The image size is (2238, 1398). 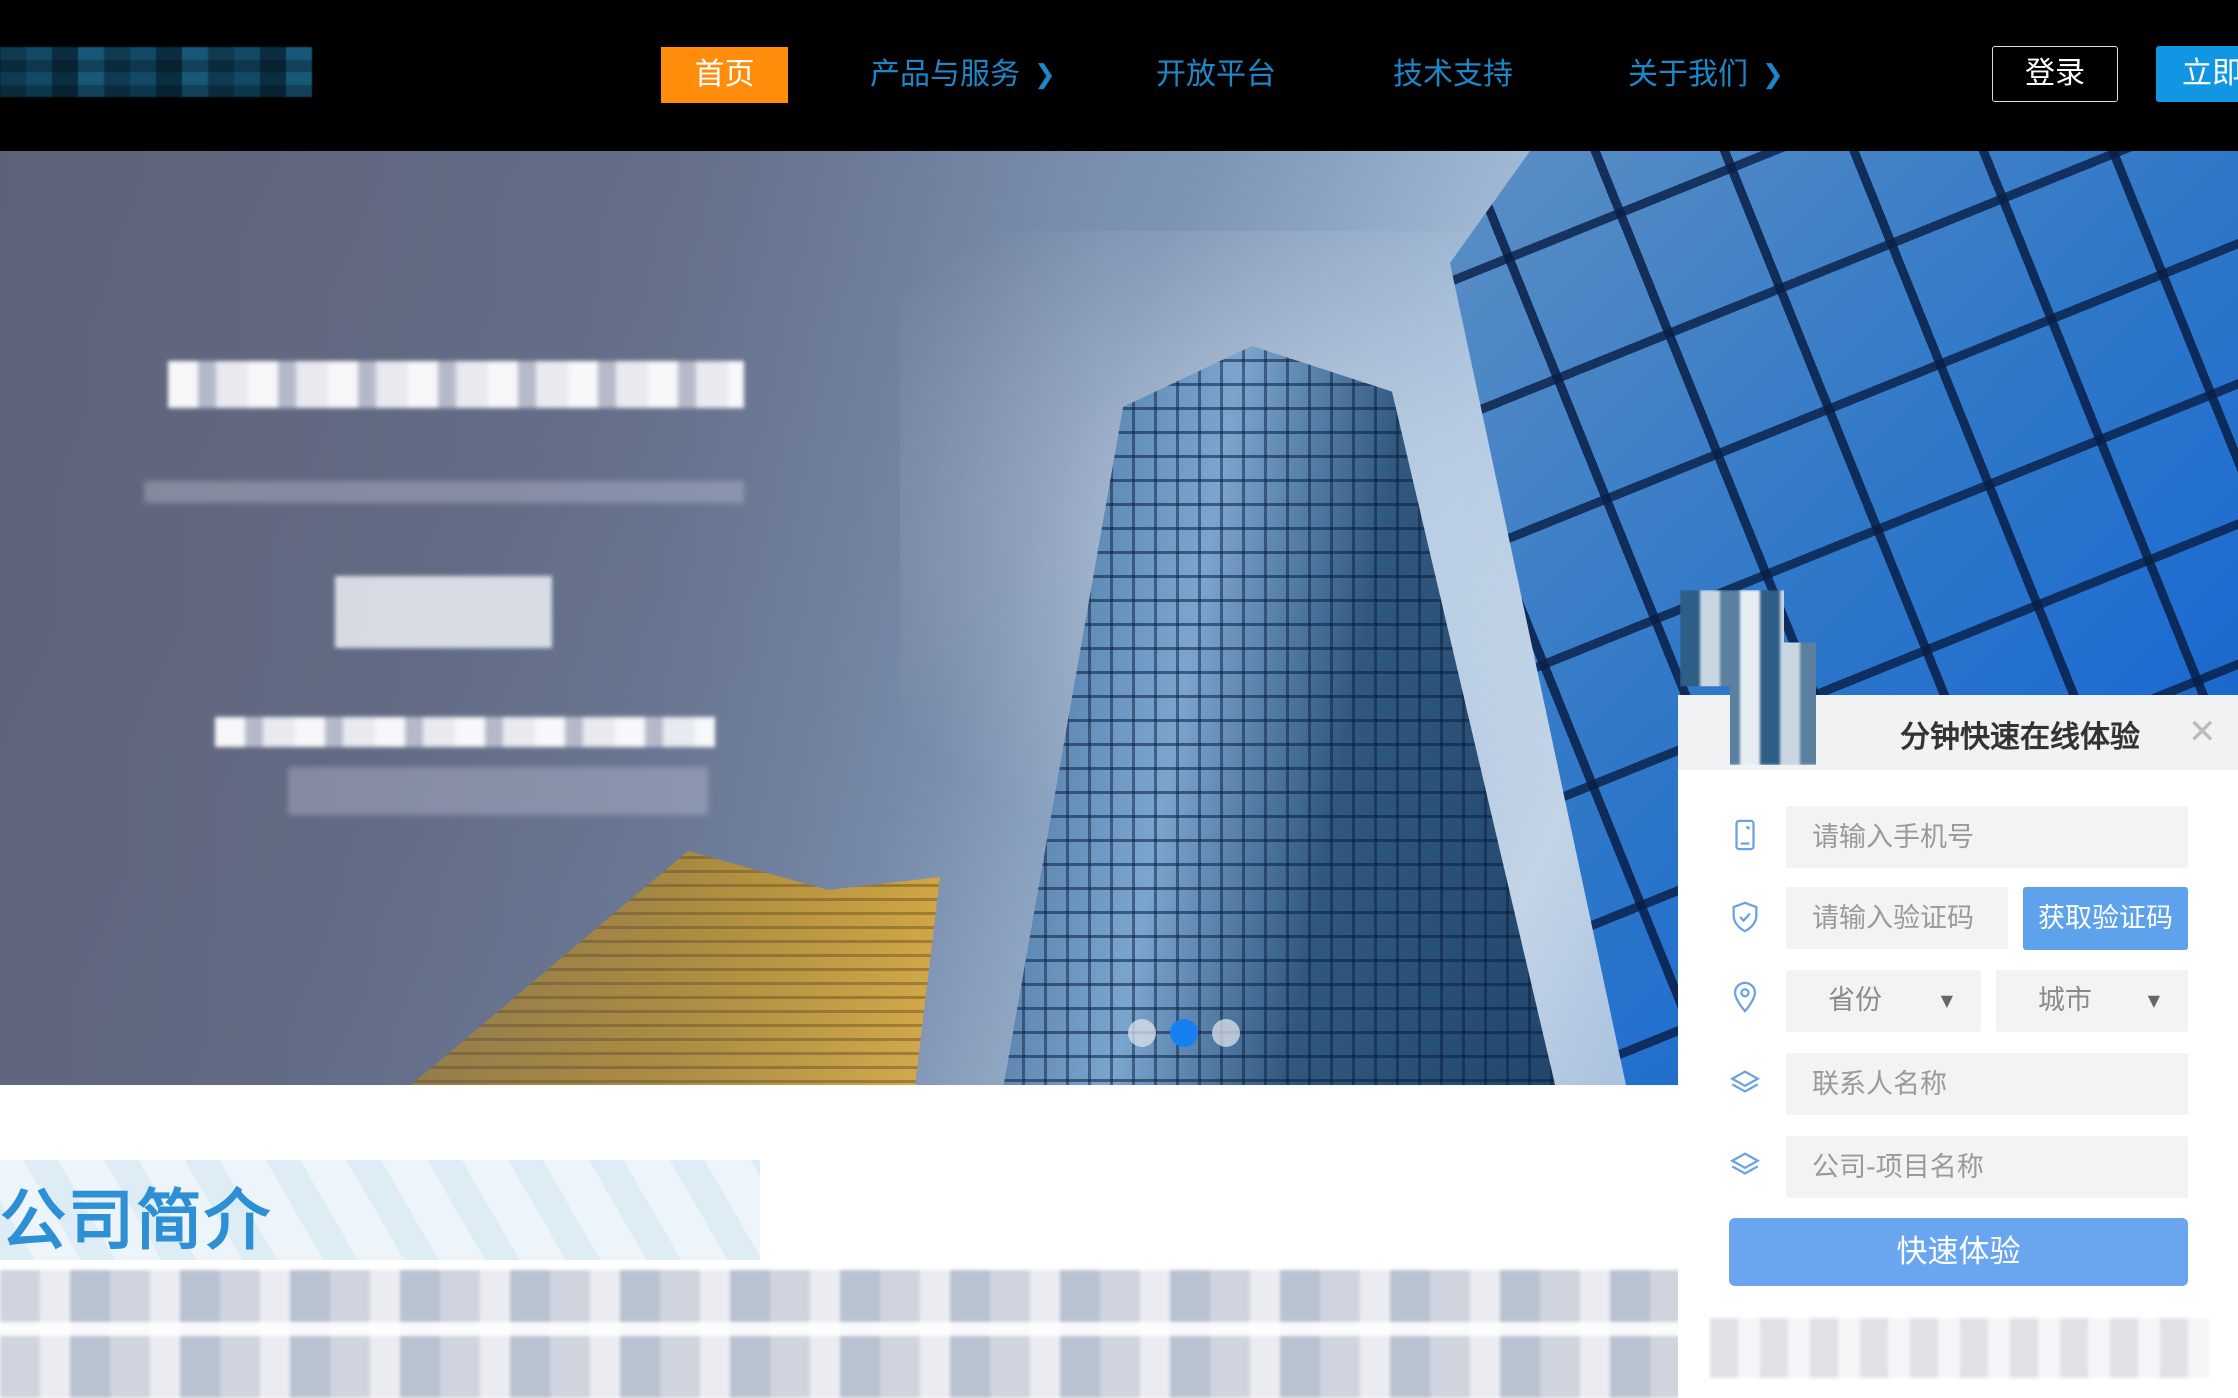 I want to click on trial-form-title: 分钟快速在线体验, so click(x=2020, y=737).